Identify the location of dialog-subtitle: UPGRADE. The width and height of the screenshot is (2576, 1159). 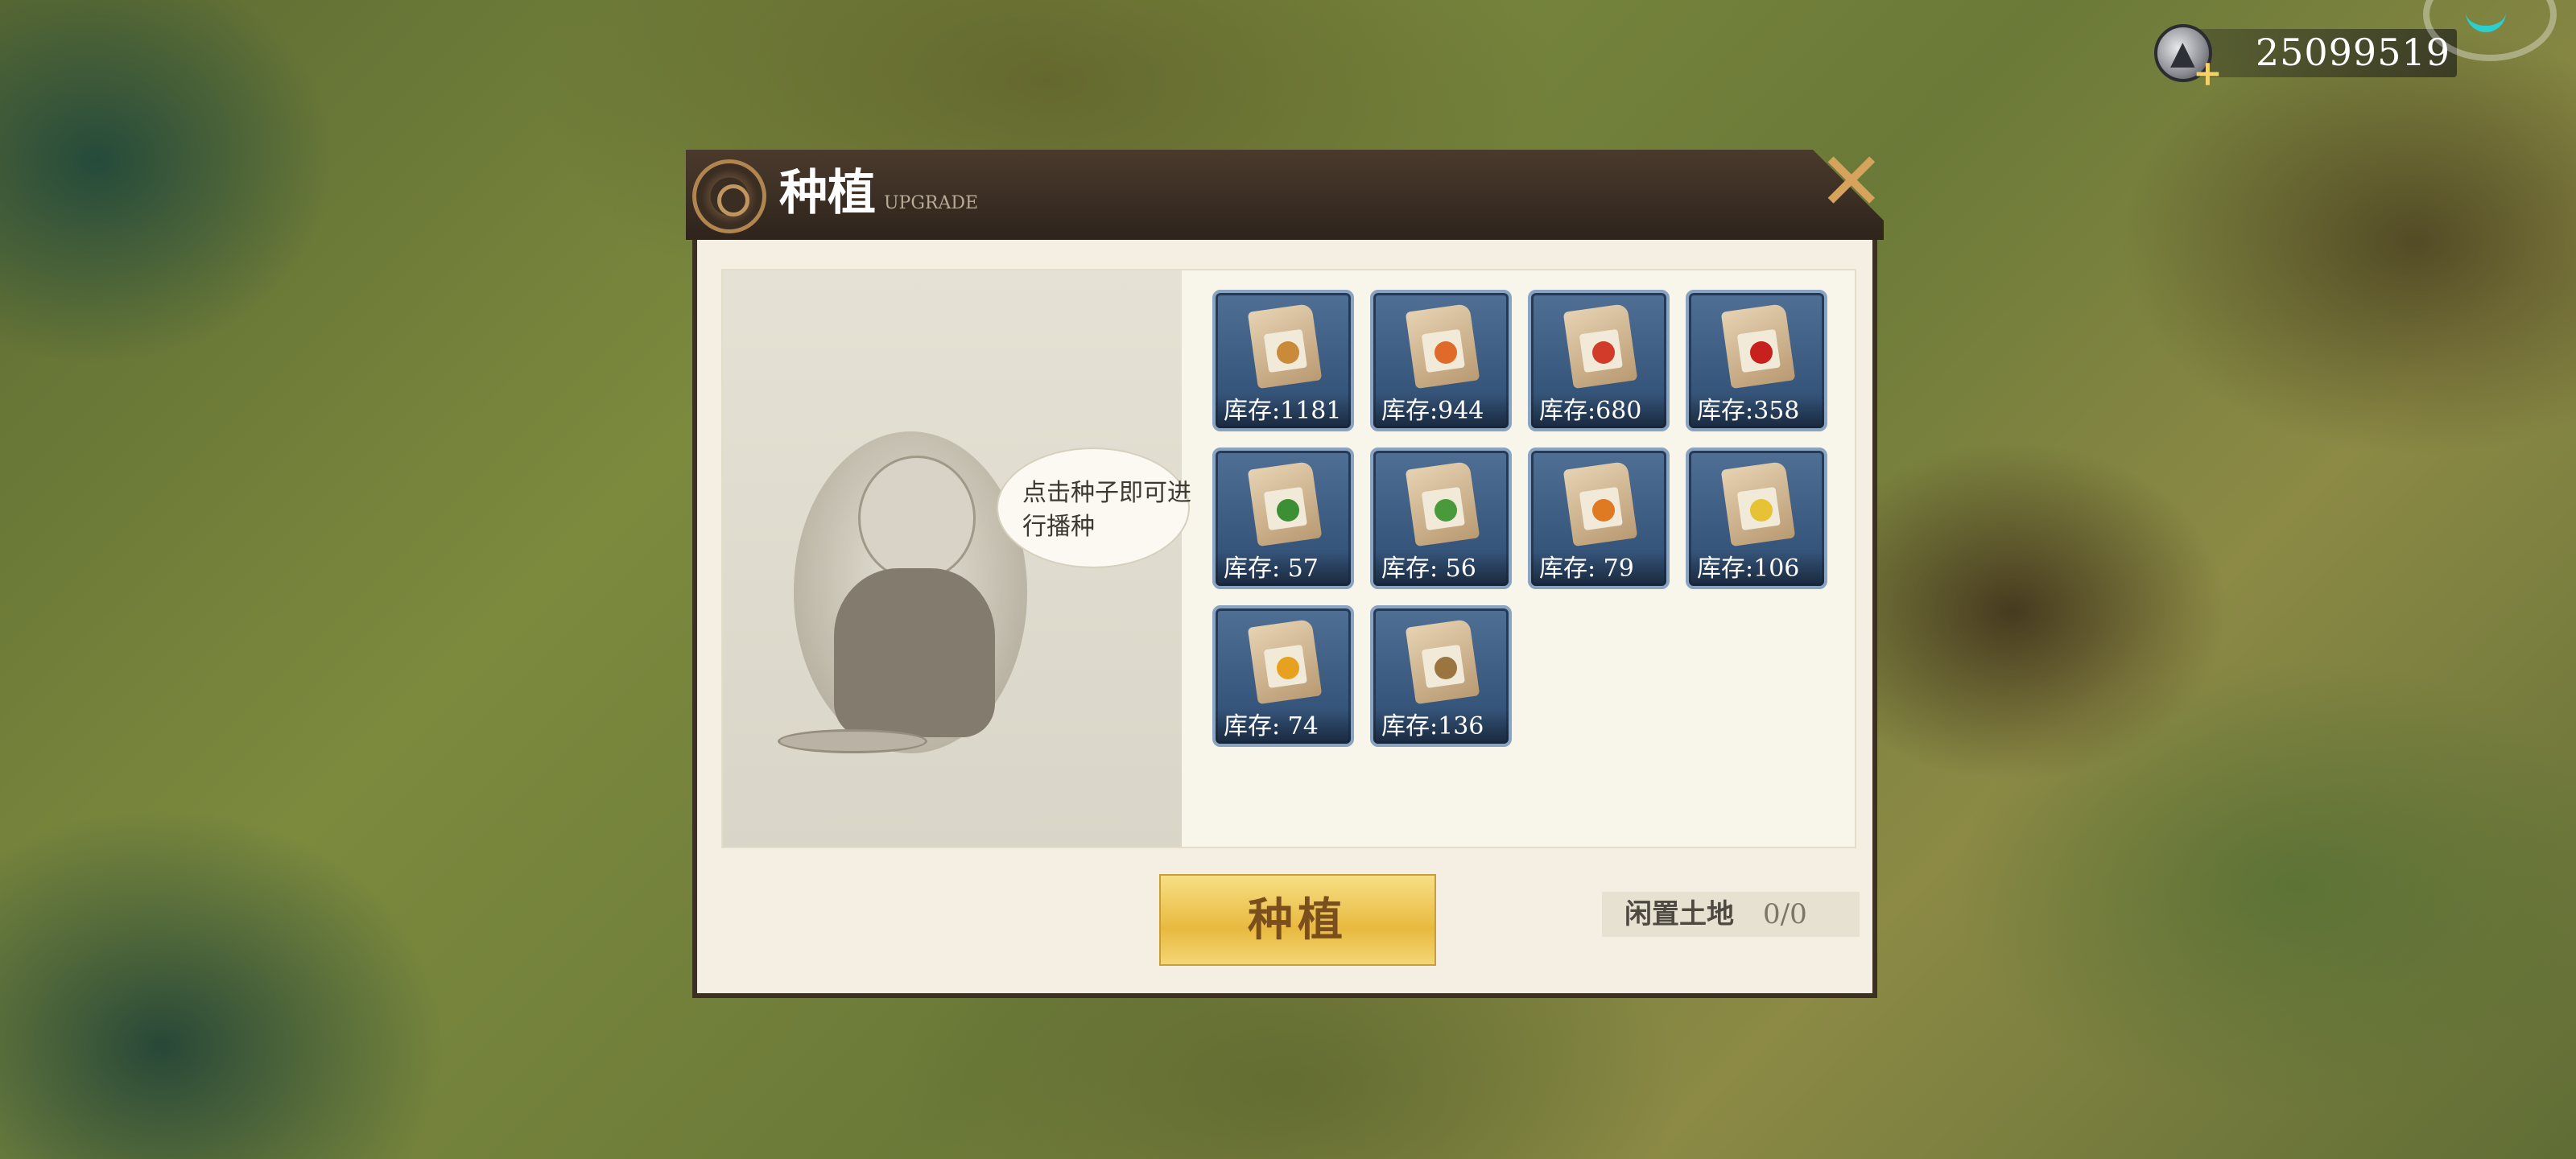
(931, 203).